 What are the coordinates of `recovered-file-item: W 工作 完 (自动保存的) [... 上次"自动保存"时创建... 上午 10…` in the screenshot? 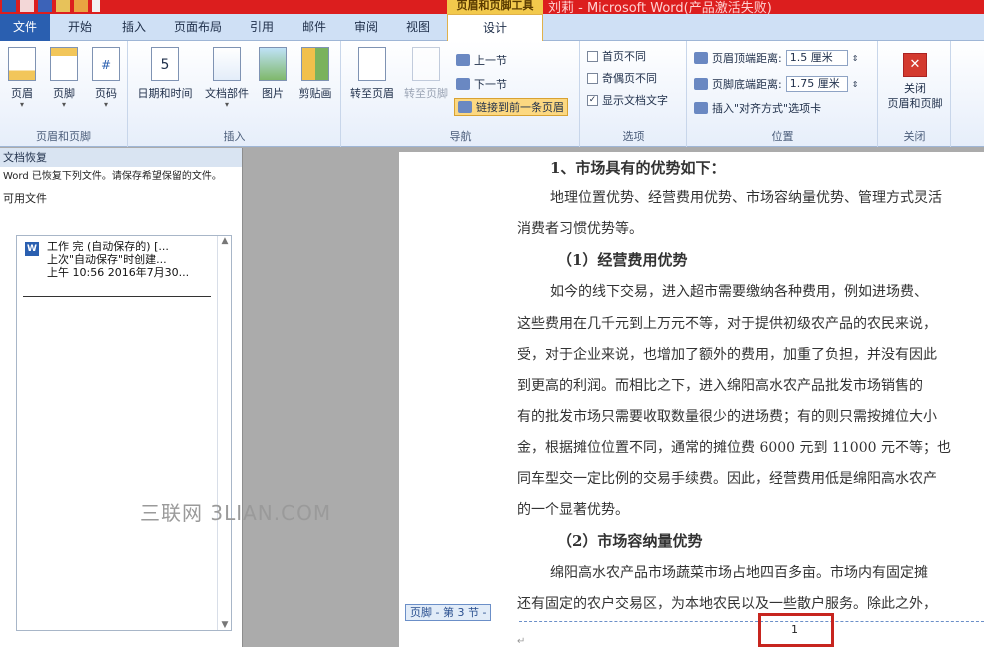 It's located at (117, 259).